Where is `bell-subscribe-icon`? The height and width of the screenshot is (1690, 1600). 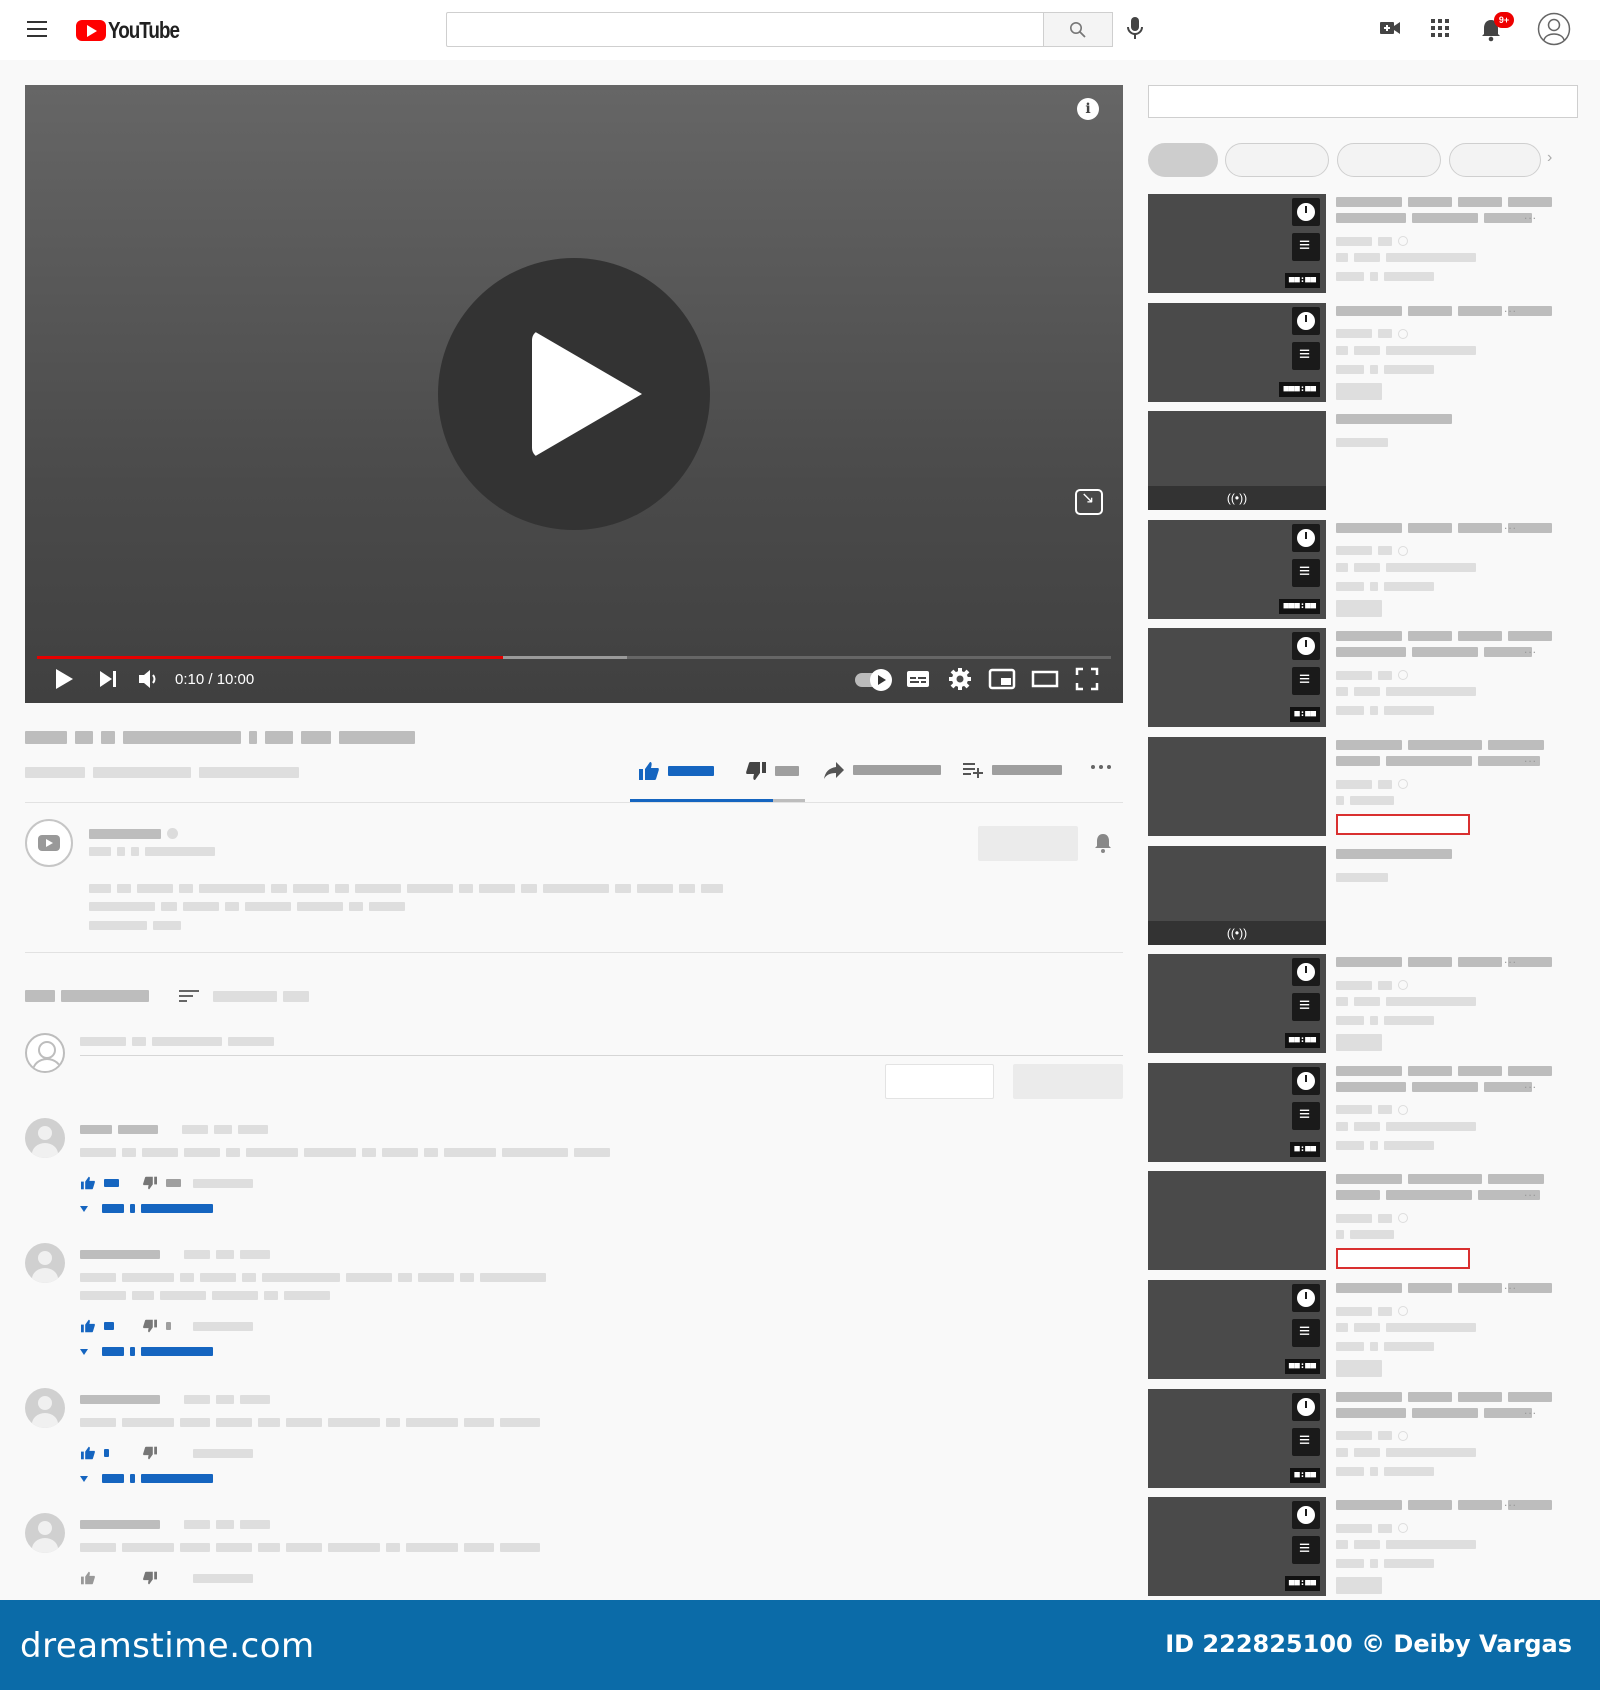
bell-subscribe-icon is located at coordinates (1103, 843).